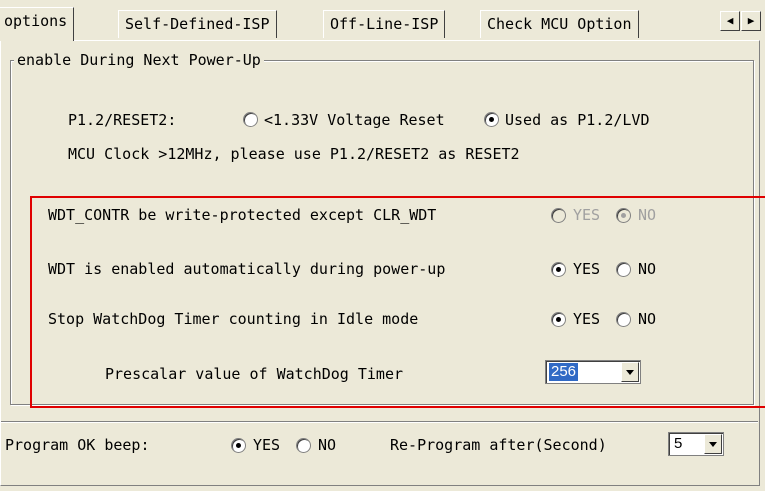 The width and height of the screenshot is (765, 491). I want to click on wdt-protect-no-radio, so click(623, 215).